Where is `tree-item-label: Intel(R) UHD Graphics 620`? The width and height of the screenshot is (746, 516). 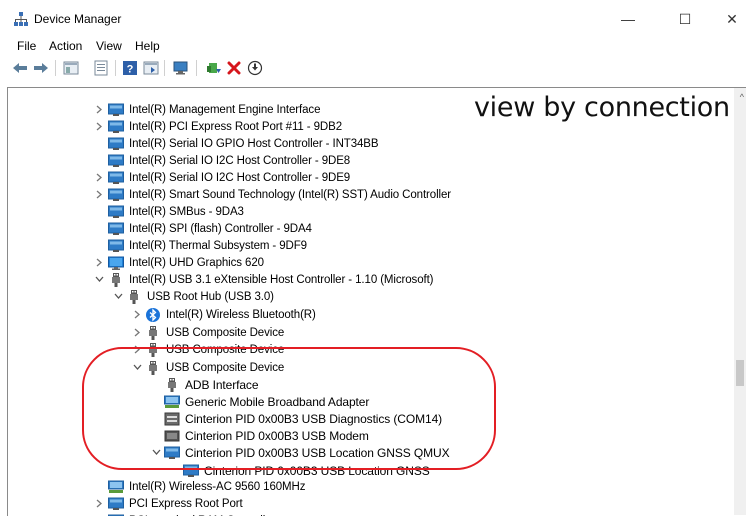
tree-item-label: Intel(R) UHD Graphics 620 is located at coordinates (196, 263).